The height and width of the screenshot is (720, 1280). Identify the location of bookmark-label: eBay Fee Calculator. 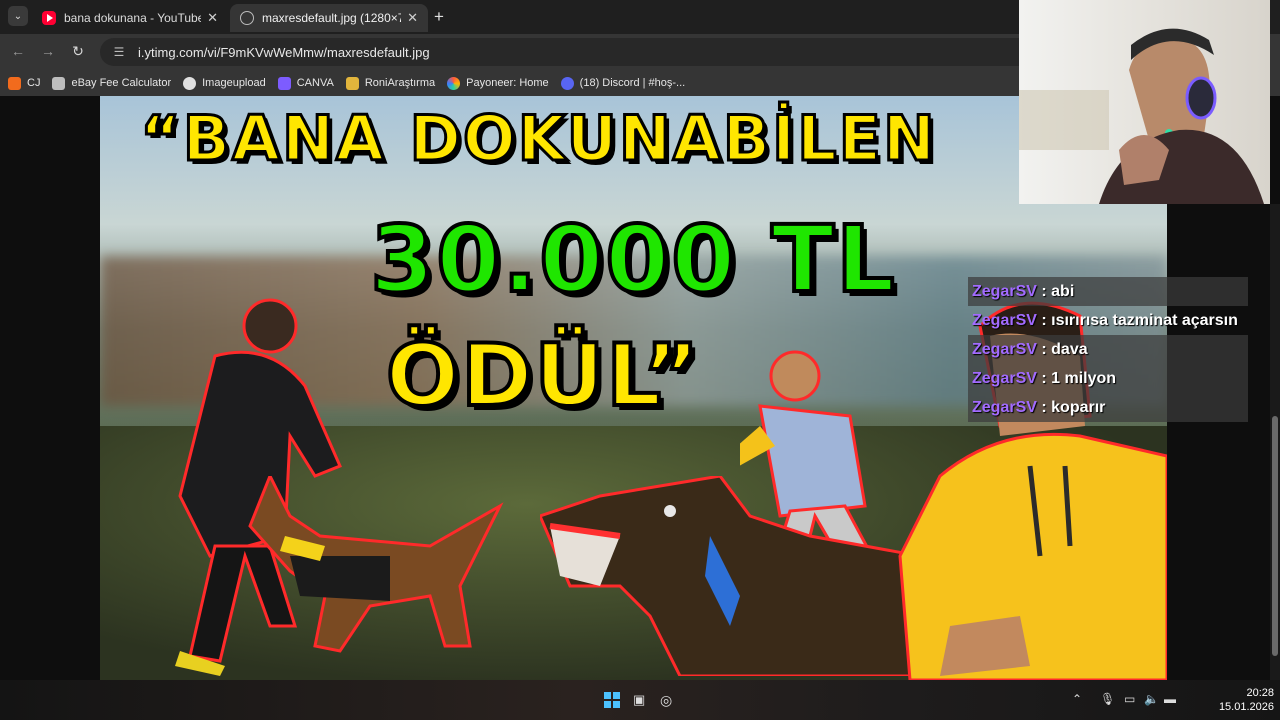
(121, 83).